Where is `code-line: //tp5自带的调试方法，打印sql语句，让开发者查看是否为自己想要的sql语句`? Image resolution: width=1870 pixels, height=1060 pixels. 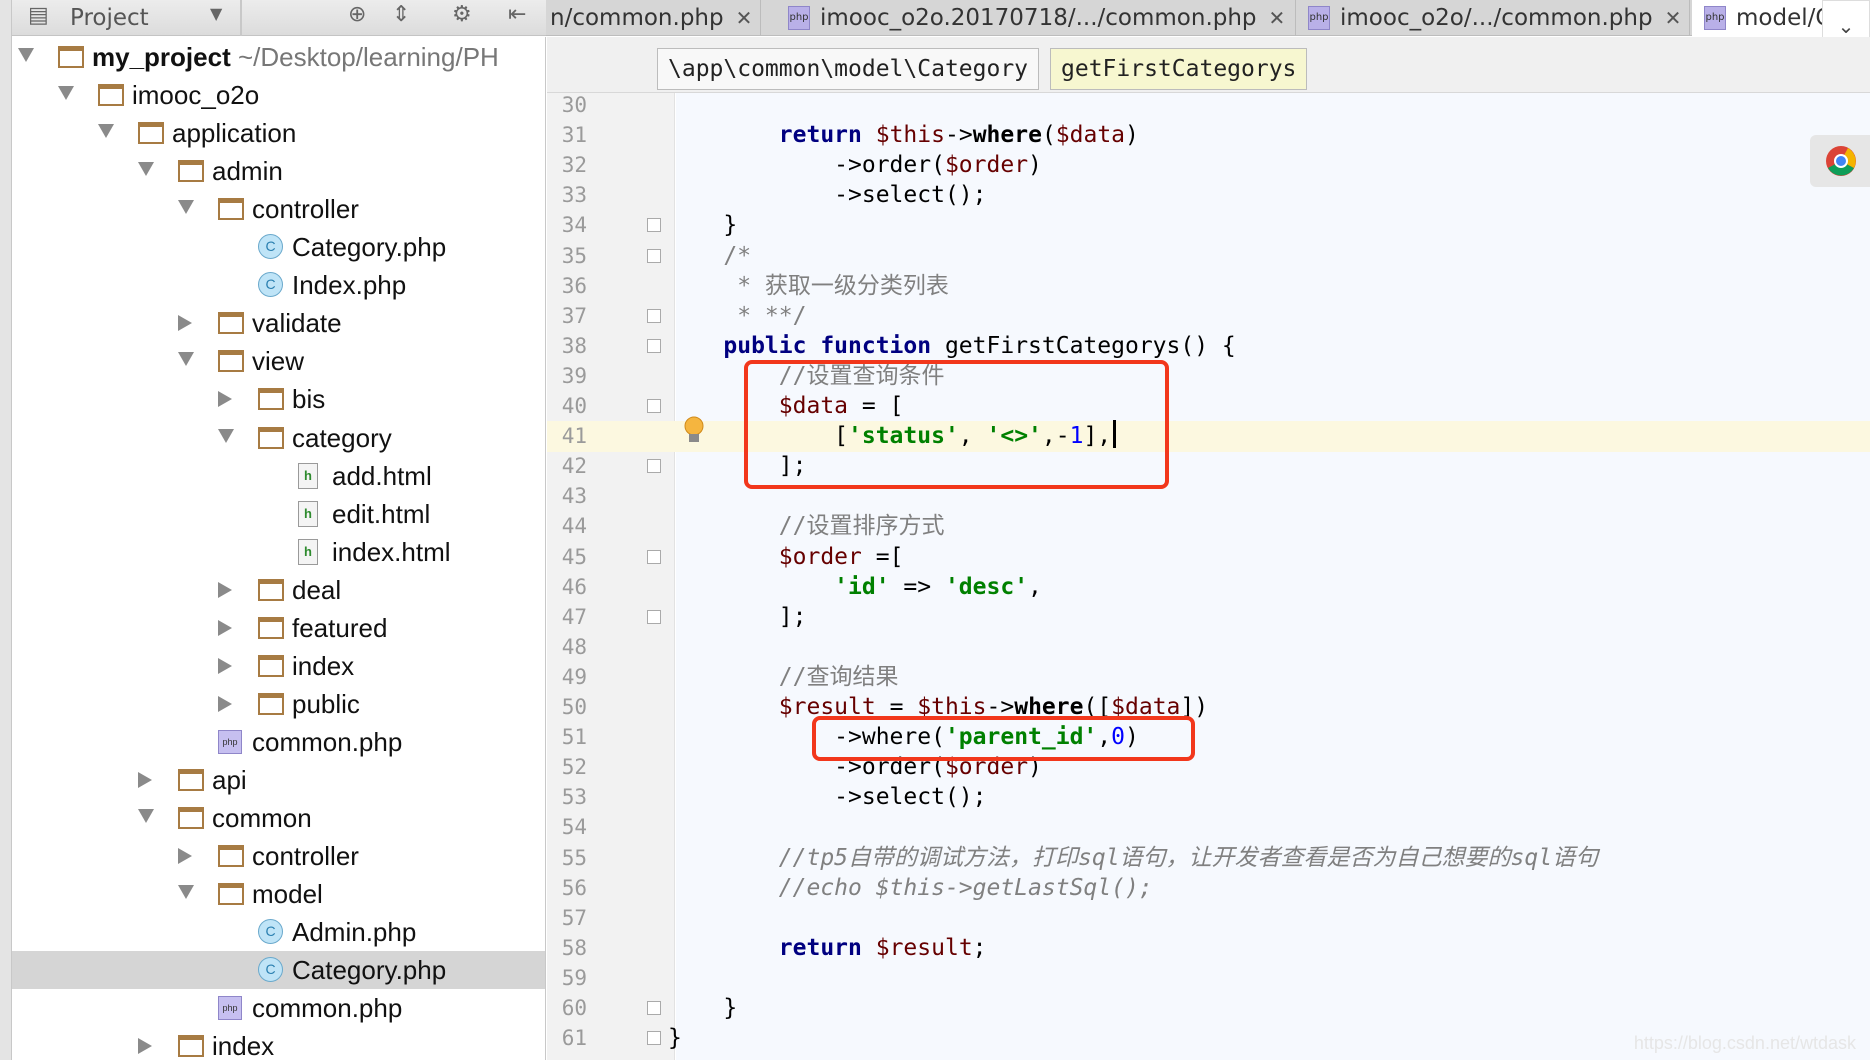 code-line: //tp5自带的调试方法，打印sql语句，让开发者查看是否为自己想要的sql语句 is located at coordinates (1133, 858).